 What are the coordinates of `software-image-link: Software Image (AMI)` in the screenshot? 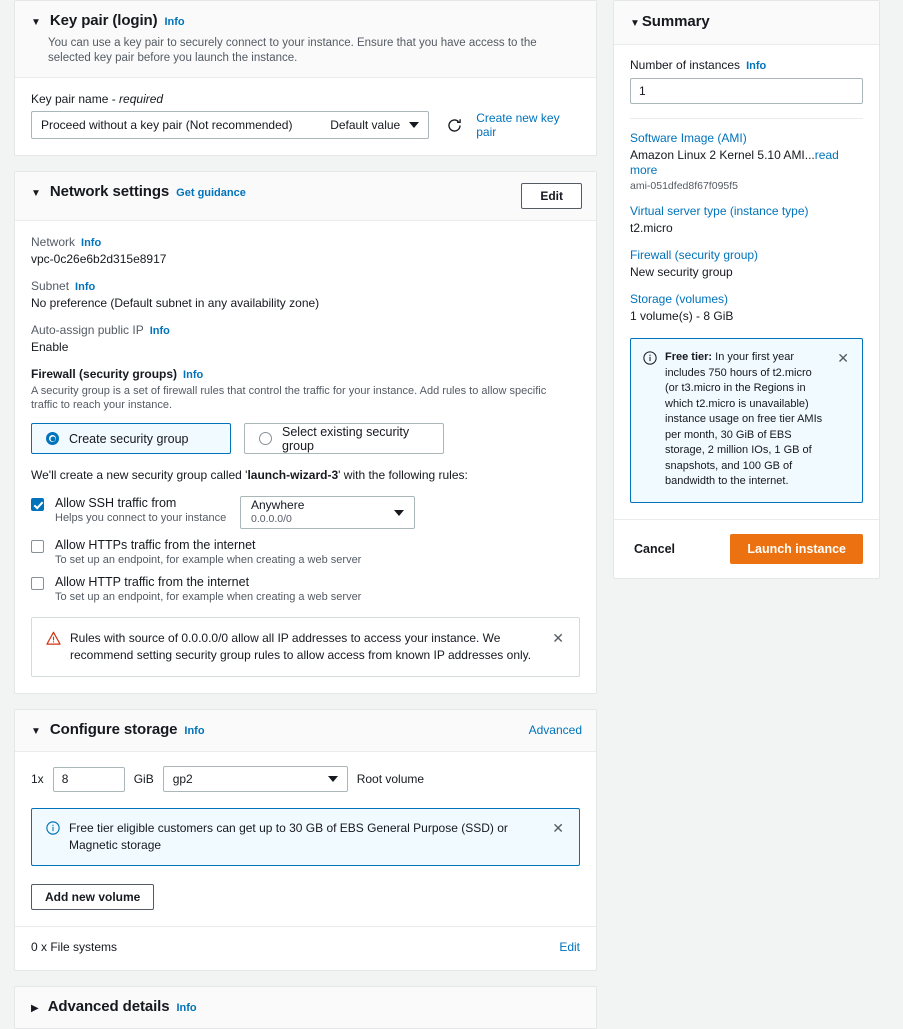 It's located at (688, 138).